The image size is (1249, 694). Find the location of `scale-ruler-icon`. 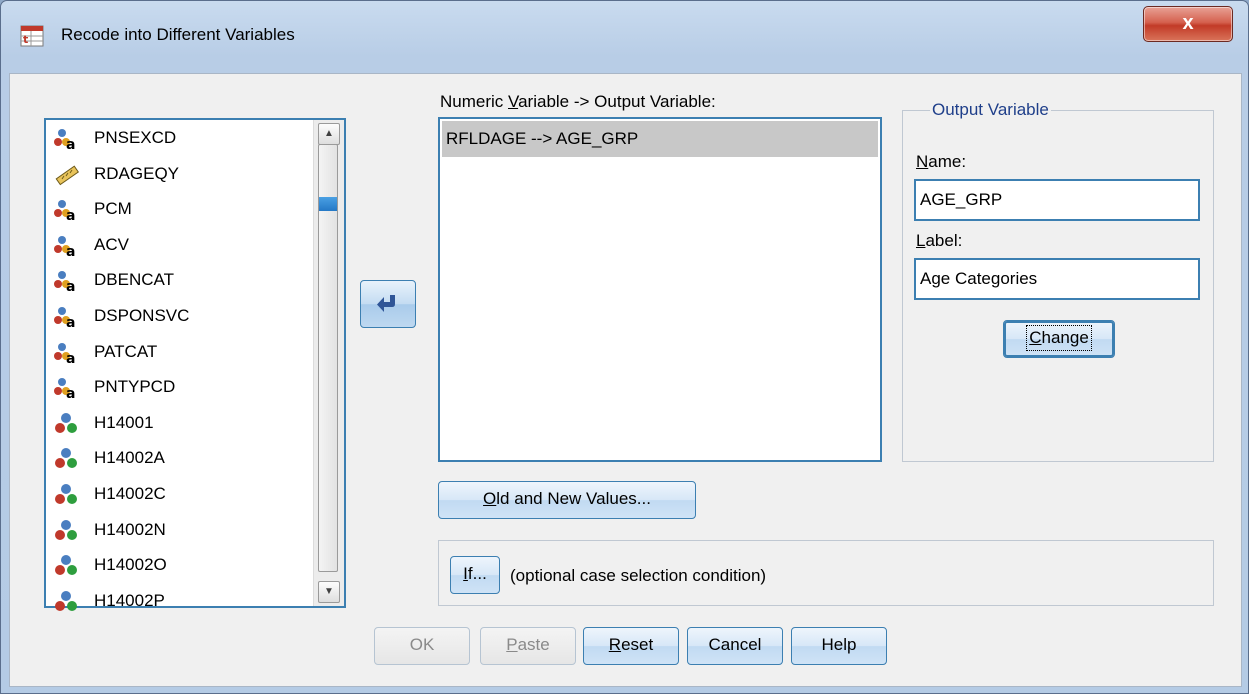

scale-ruler-icon is located at coordinates (67, 175).